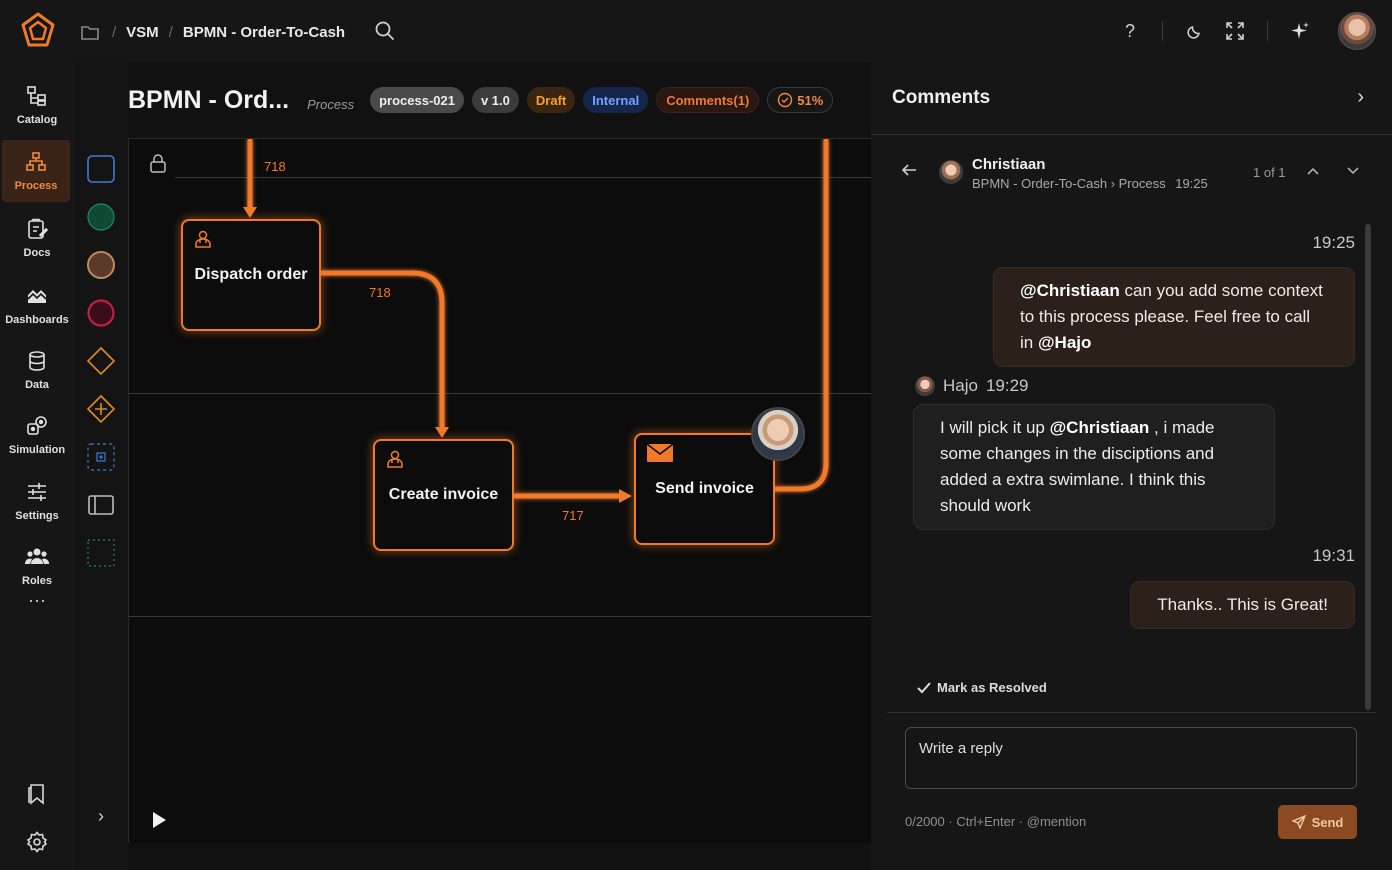  I want to click on nav-item-settings: Settings, so click(37, 501).